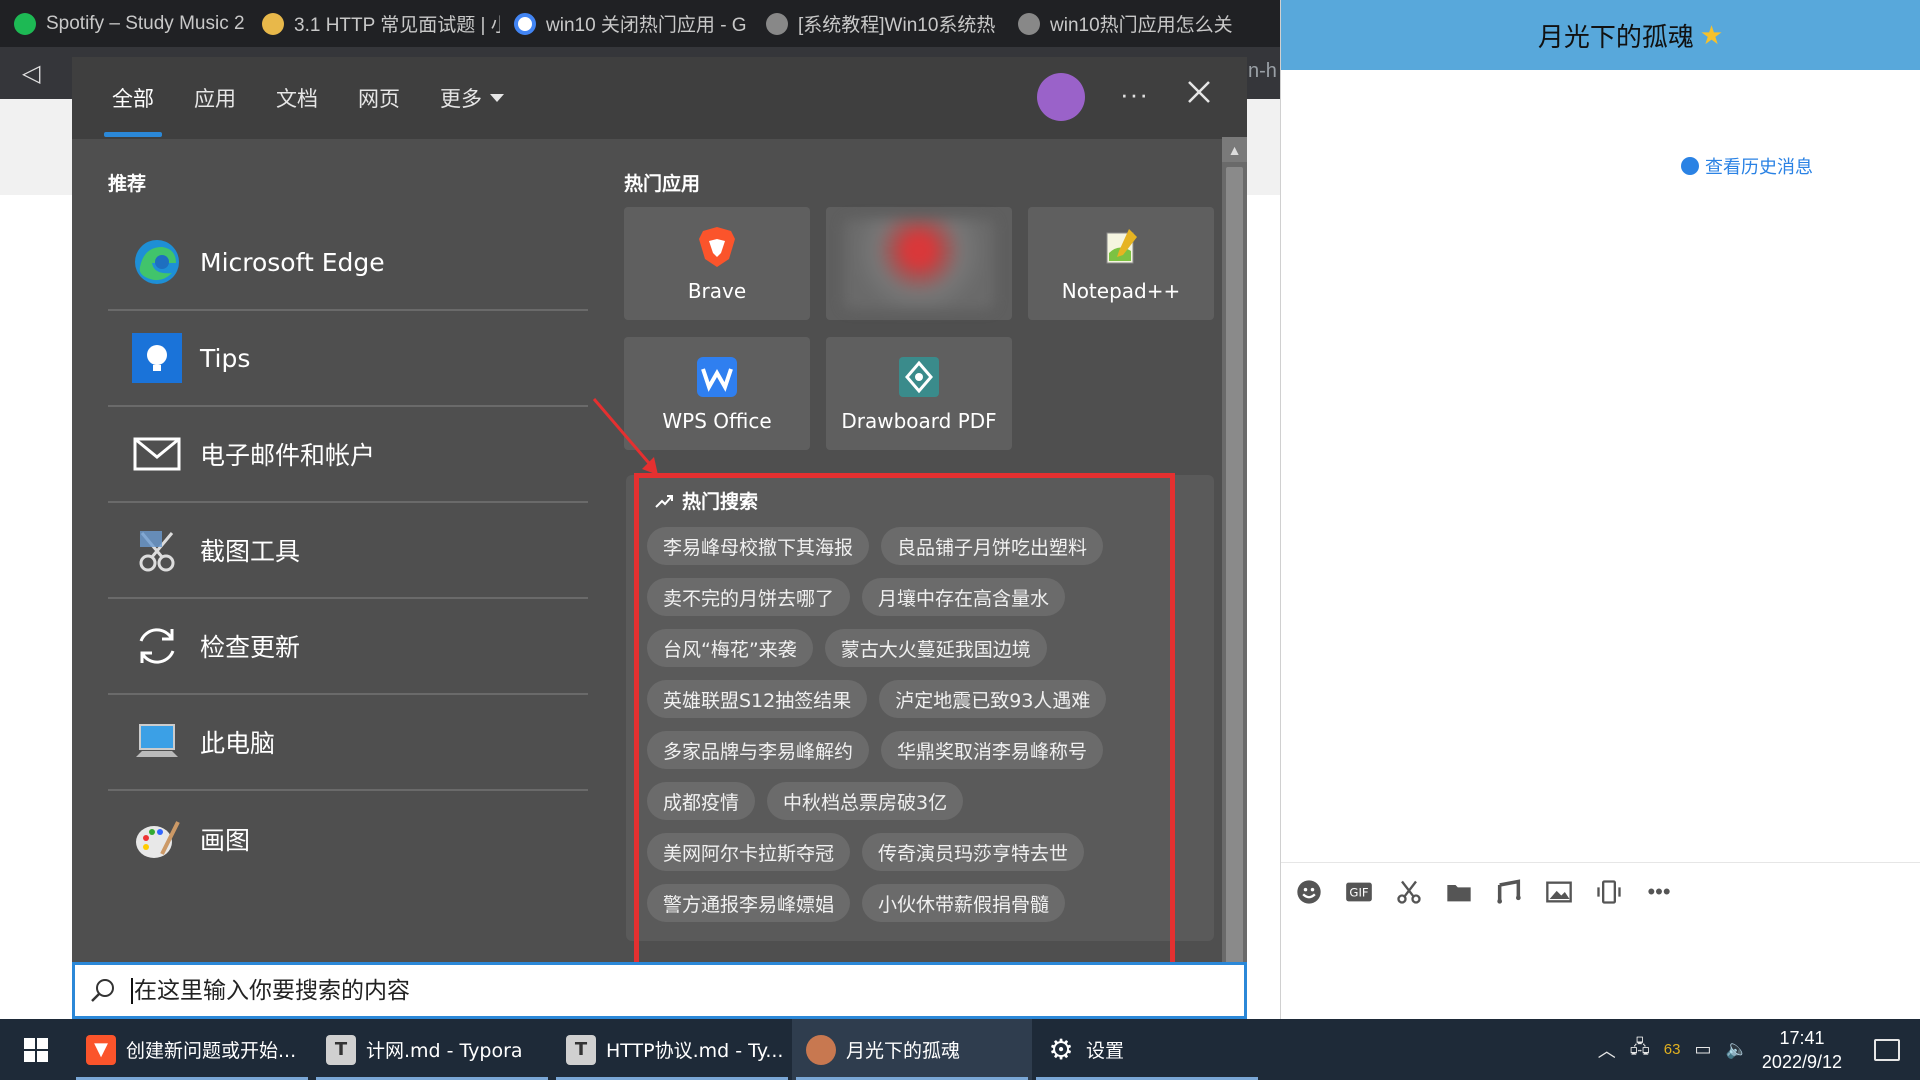 The image size is (1920, 1080). What do you see at coordinates (1409, 892) in the screenshot?
I see `scissors-icon` at bounding box center [1409, 892].